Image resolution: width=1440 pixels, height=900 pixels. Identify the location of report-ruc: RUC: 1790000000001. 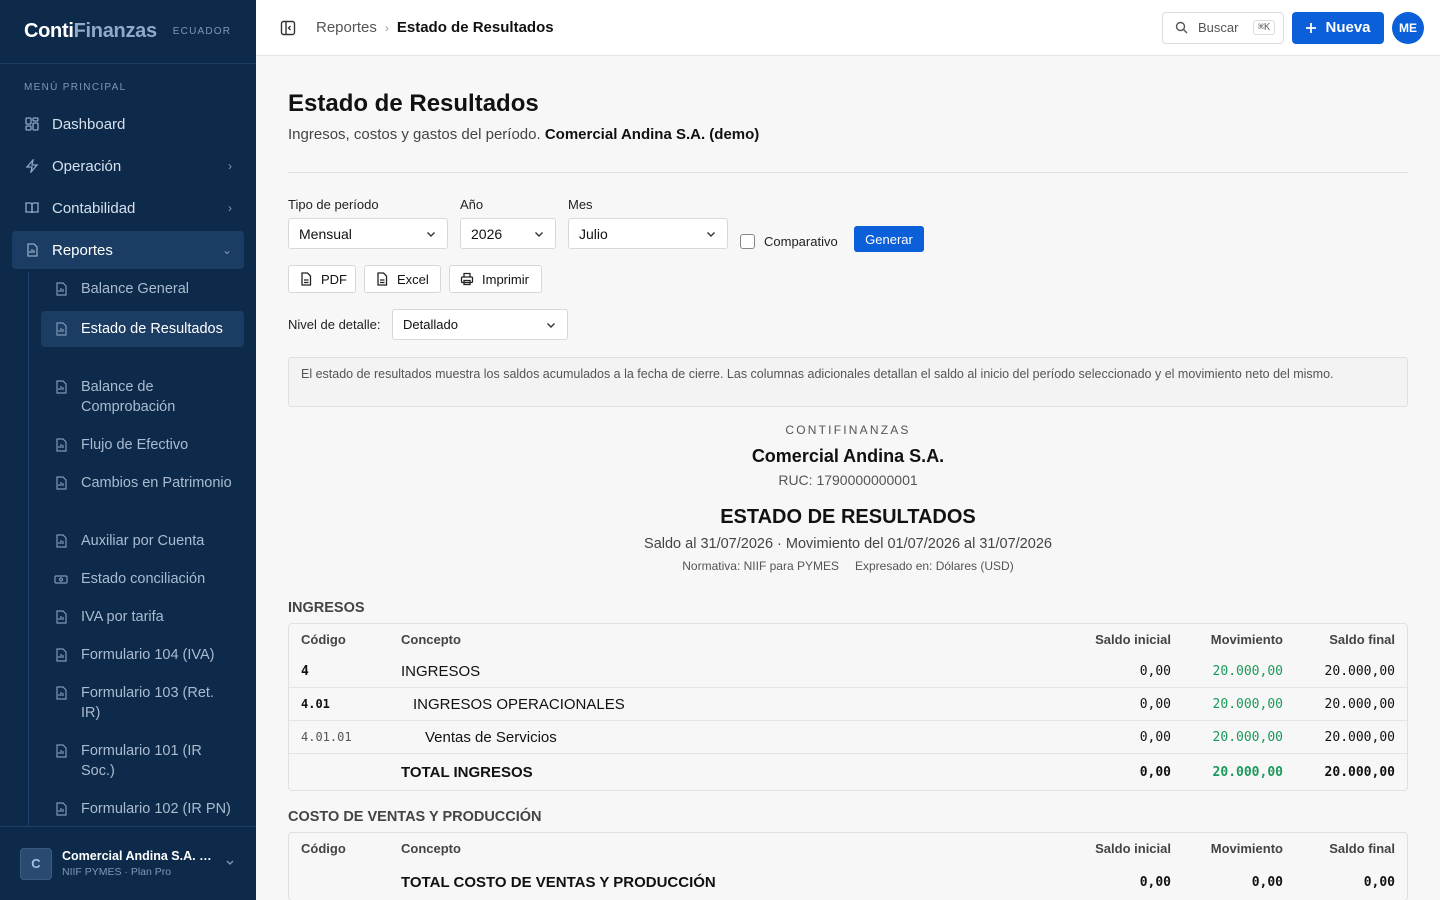
(848, 480).